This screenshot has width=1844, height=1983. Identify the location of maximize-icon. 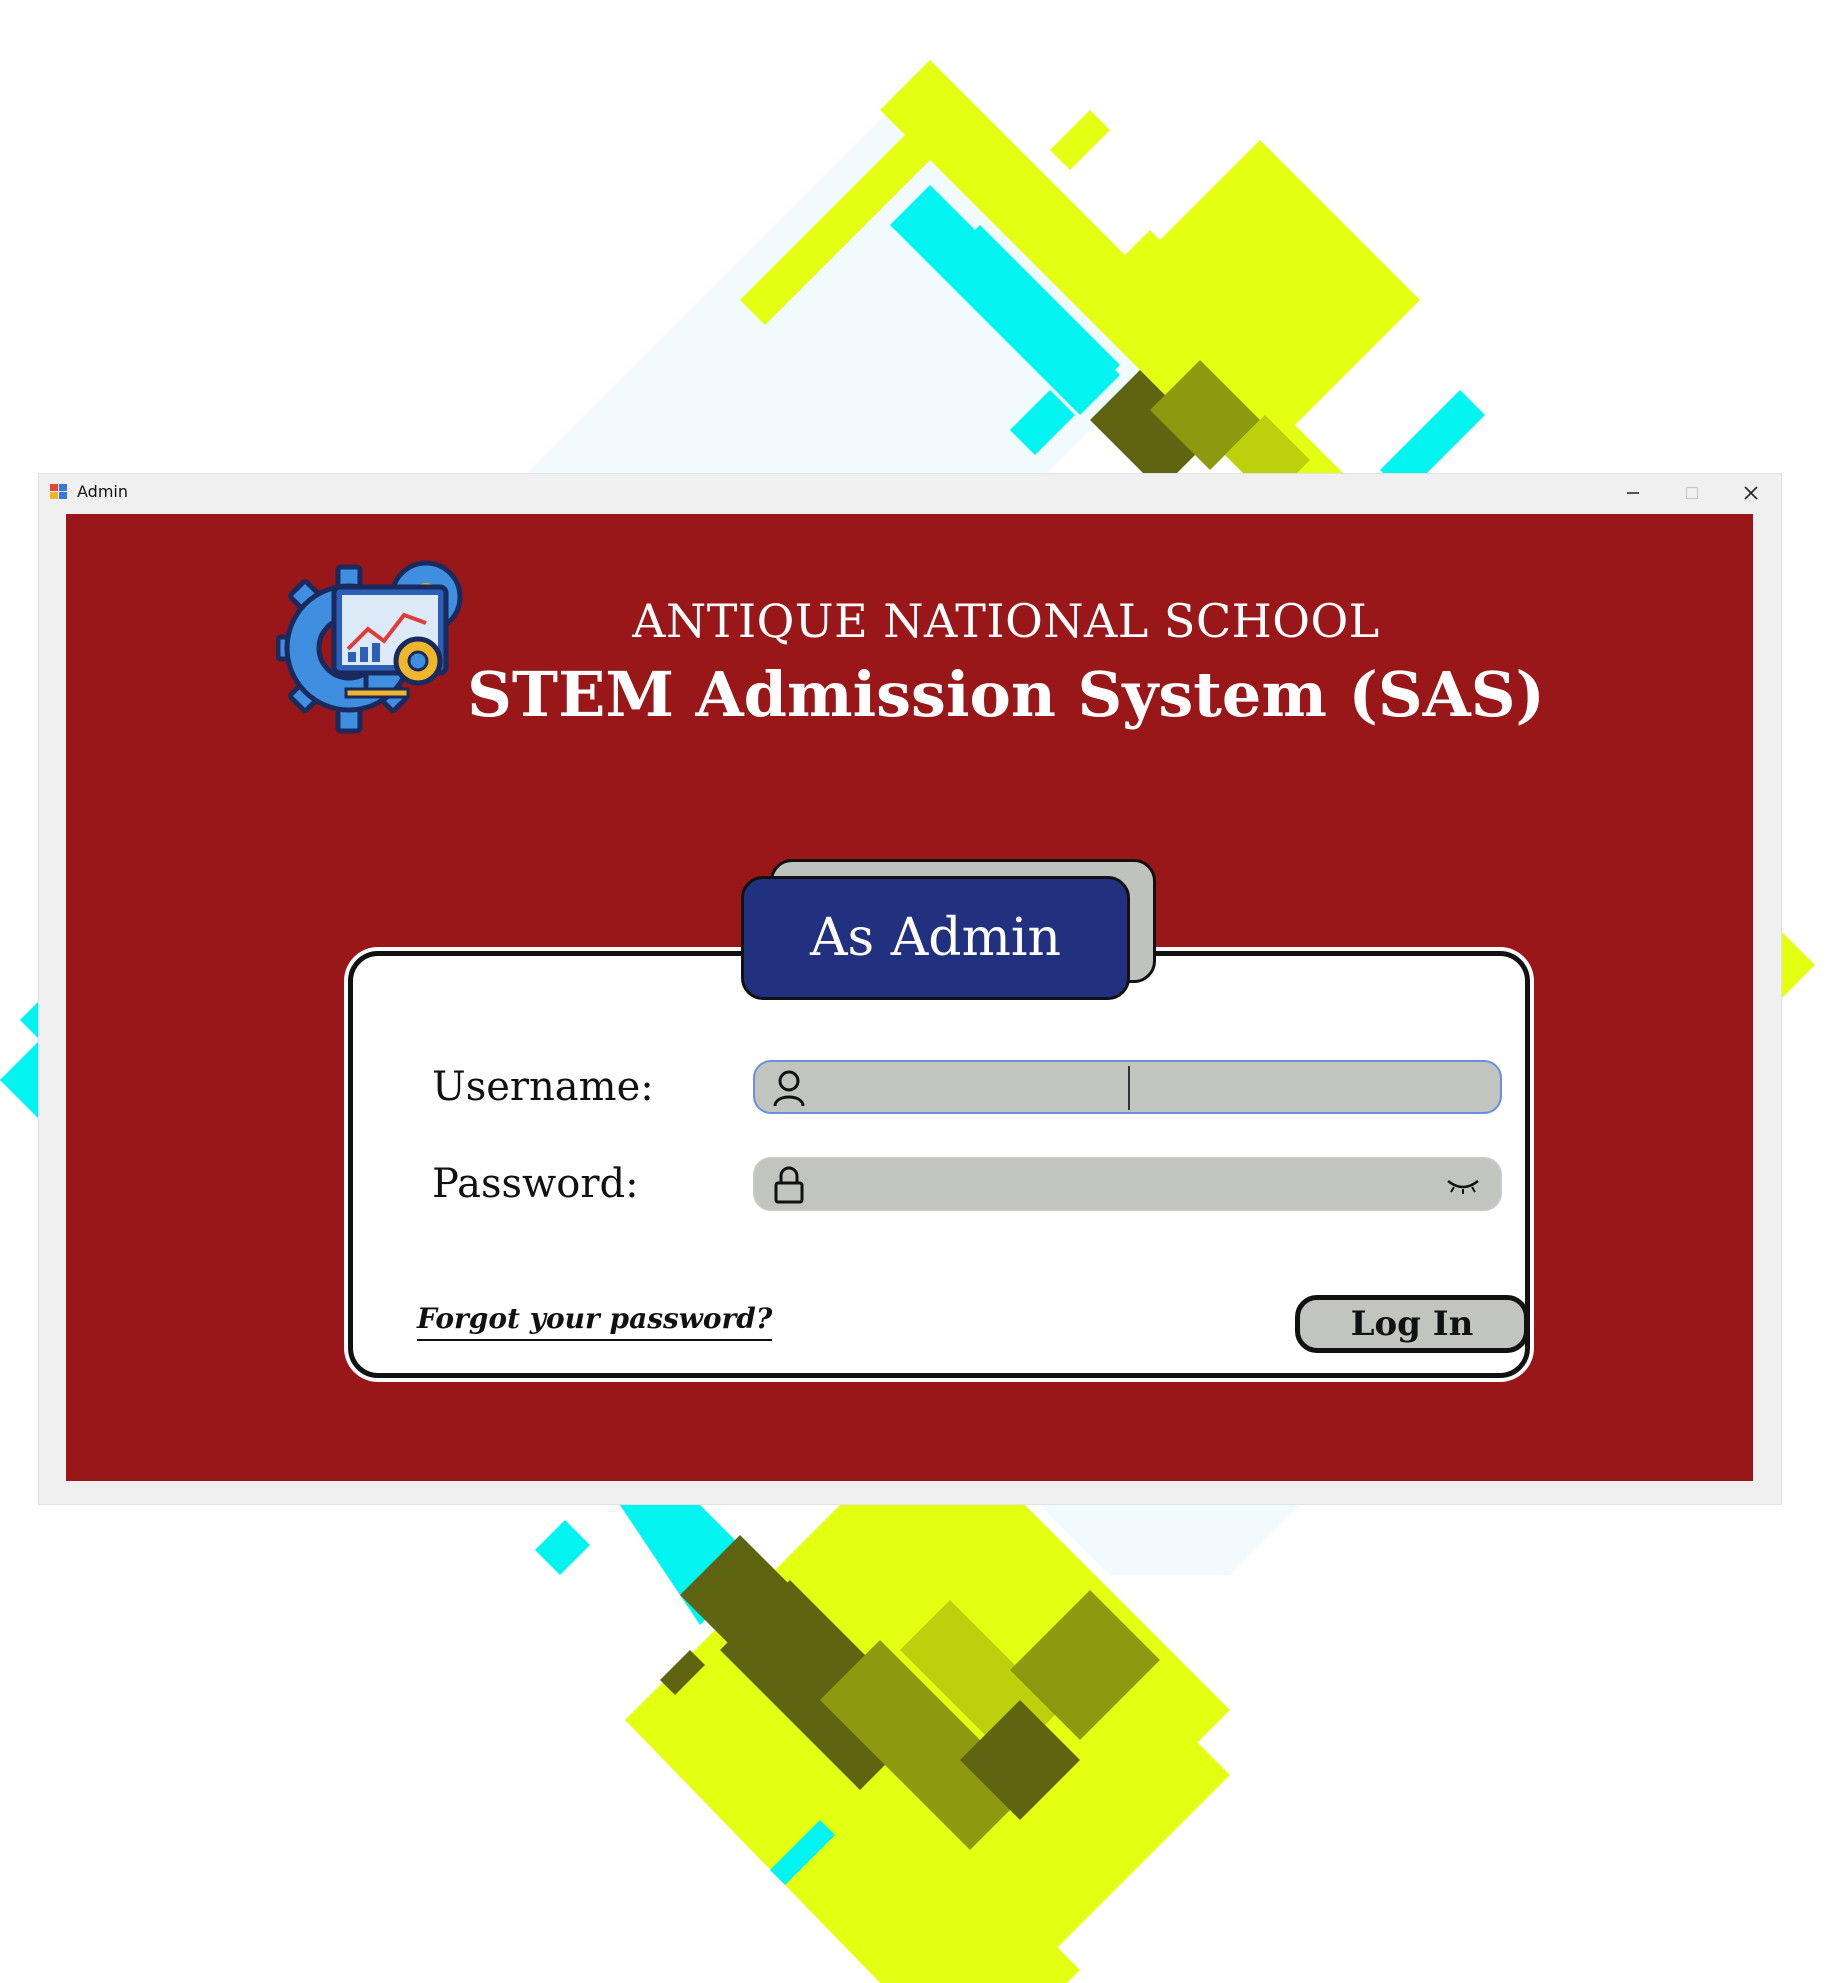
(1692, 493).